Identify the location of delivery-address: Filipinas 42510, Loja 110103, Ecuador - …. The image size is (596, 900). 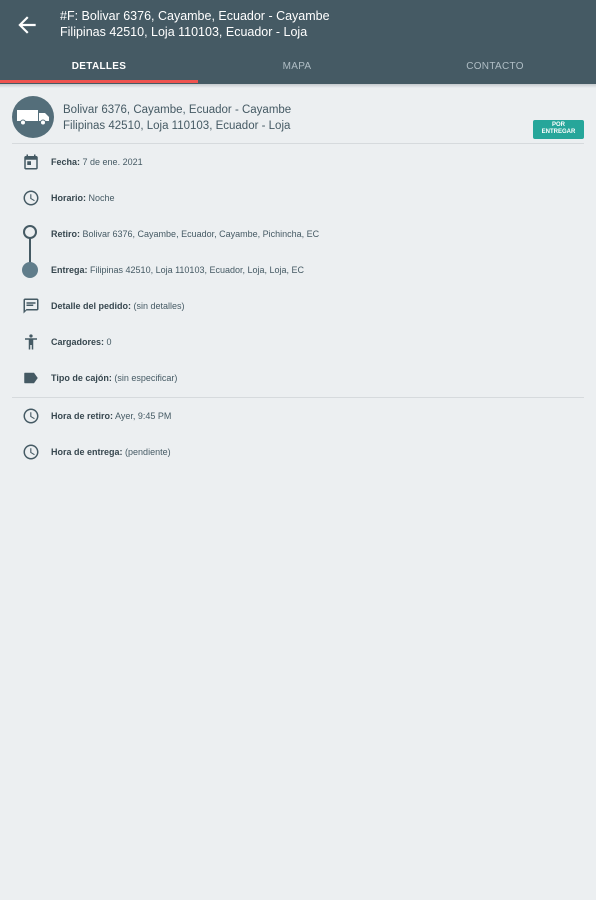
(177, 126).